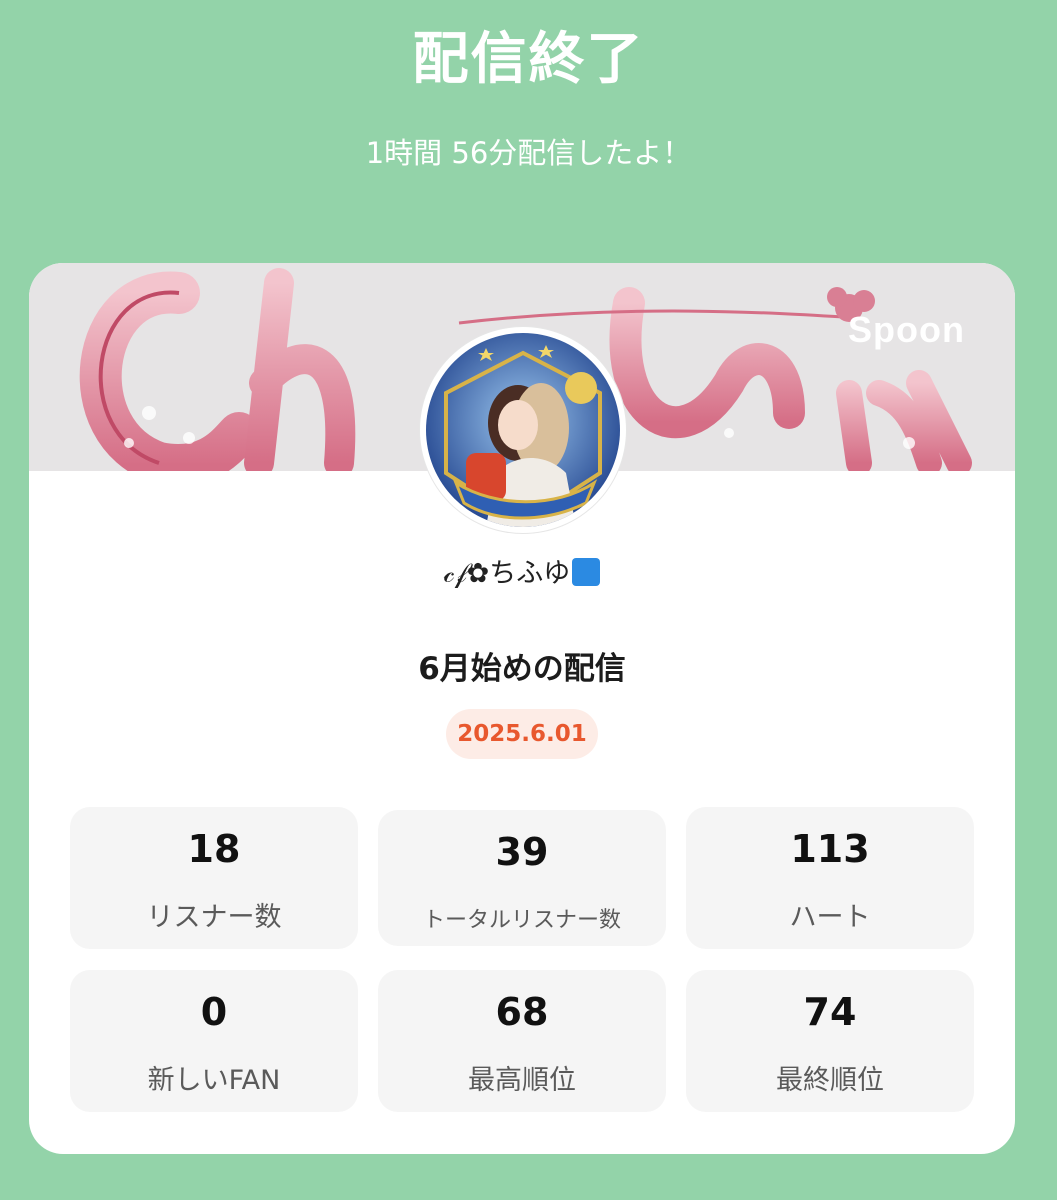  Describe the element at coordinates (830, 1041) in the screenshot. I see `stat-final-rank: 74 最終順位` at that location.